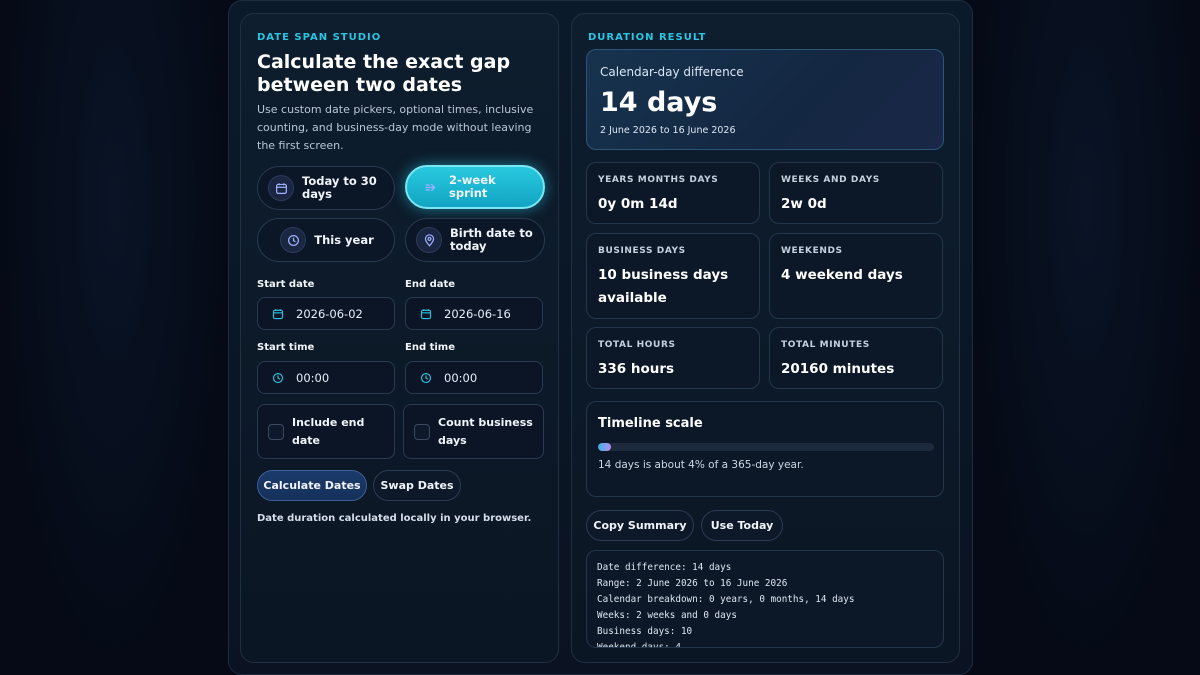 The width and height of the screenshot is (1200, 675). Describe the element at coordinates (842, 275) in the screenshot. I see `stat-value: 4 weekend days` at that location.